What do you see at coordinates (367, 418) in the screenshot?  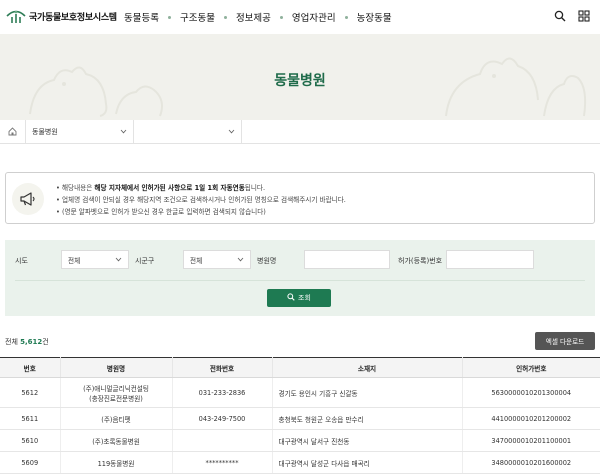 I see `cell-address: 충청북도 청원군 오송읍 만수리` at bounding box center [367, 418].